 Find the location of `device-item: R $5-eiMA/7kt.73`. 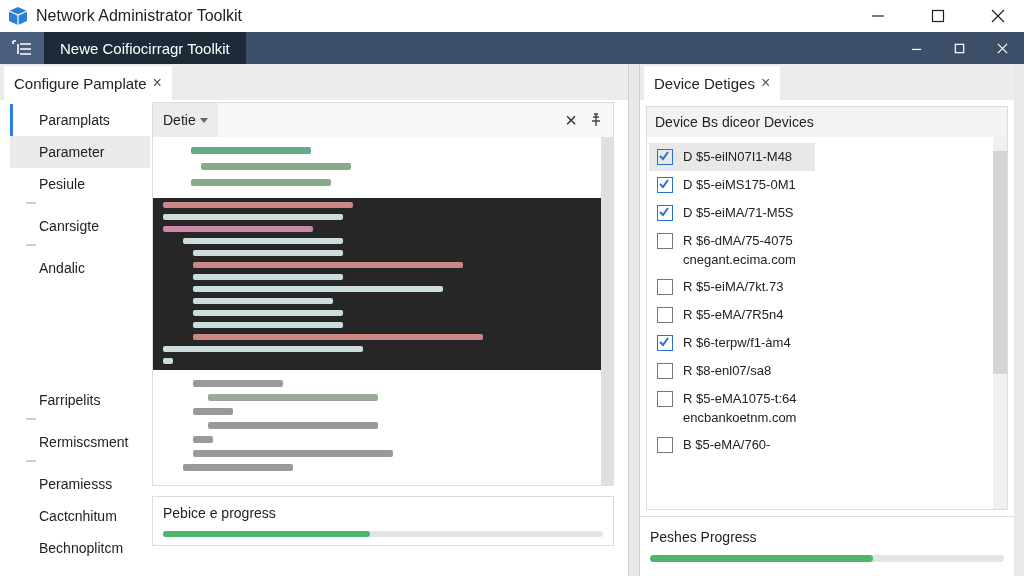

device-item: R $5-eiMA/7kt.73 is located at coordinates (732, 287).